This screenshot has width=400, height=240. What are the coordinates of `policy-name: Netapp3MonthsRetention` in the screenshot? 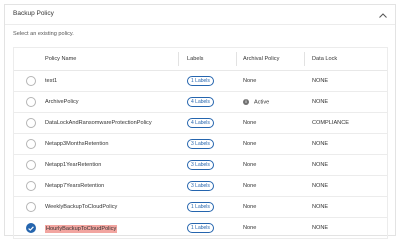 It's located at (77, 144).